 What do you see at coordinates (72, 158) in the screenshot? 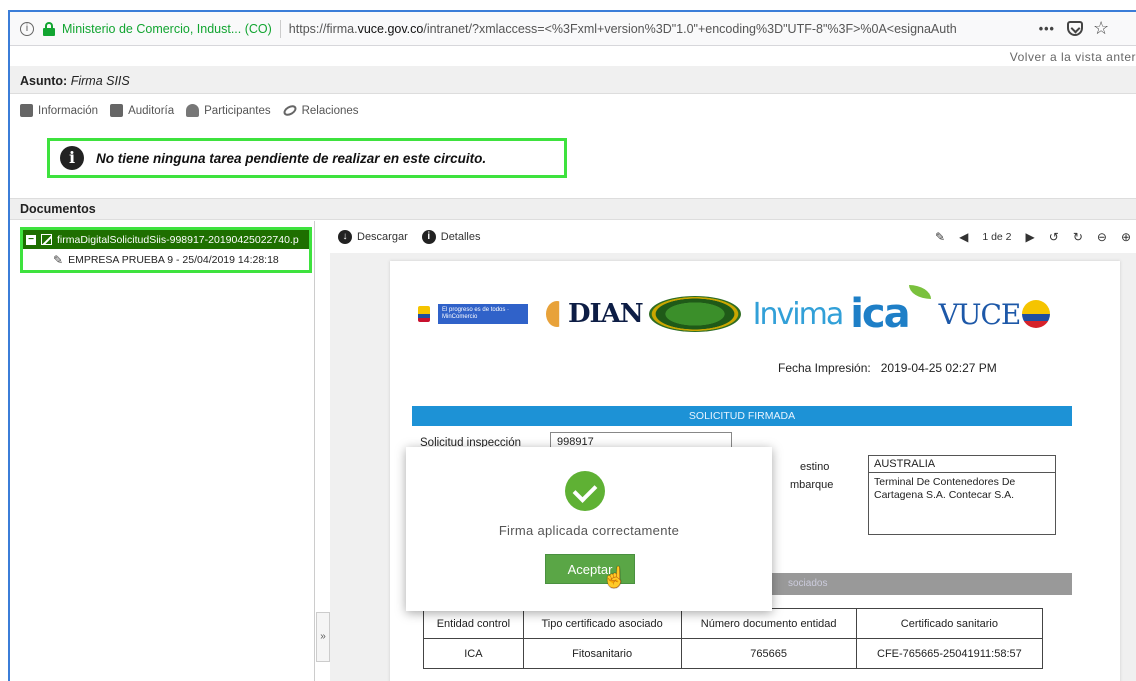
I see `info-badge-icon: i` at bounding box center [72, 158].